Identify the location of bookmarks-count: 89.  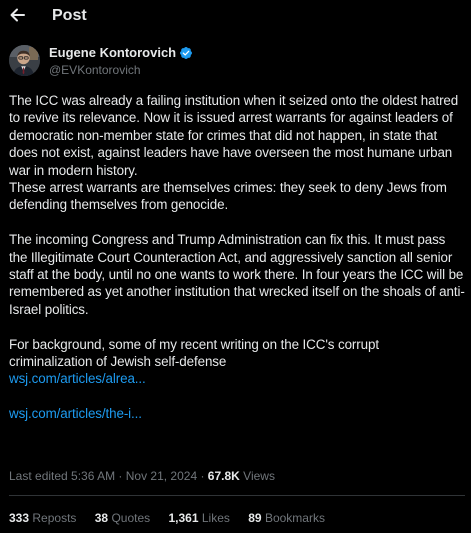
(255, 518).